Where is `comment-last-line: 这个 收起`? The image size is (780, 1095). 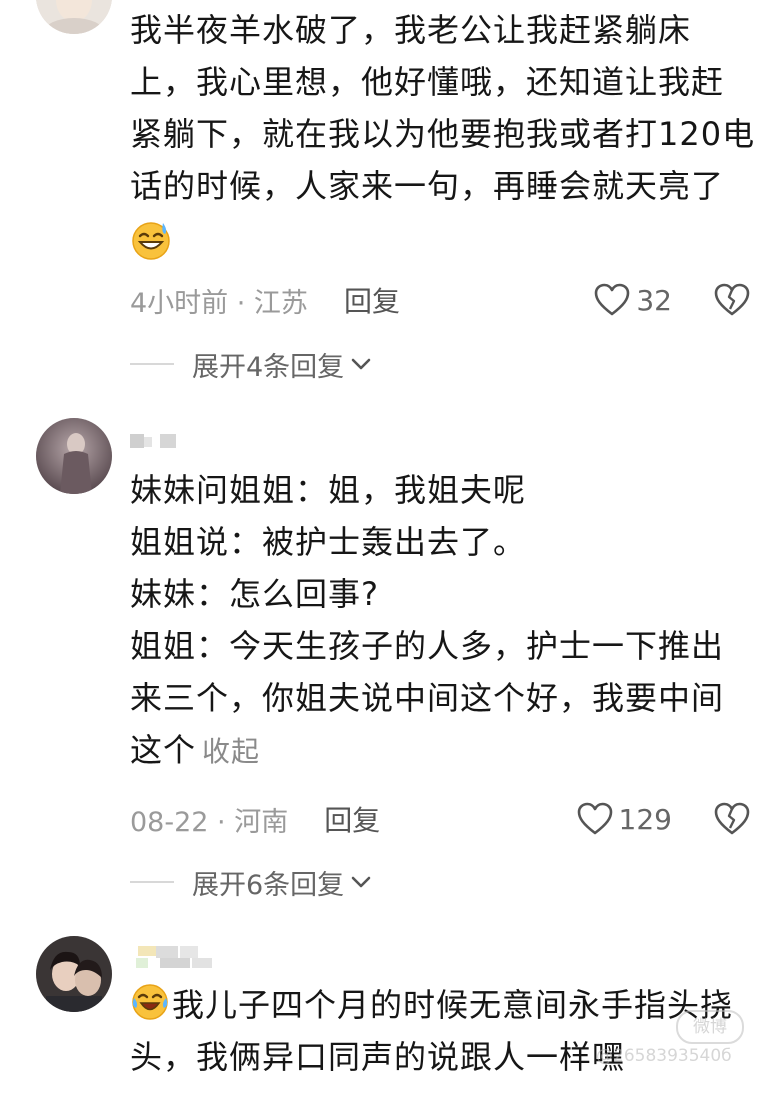 comment-last-line: 这个 收起 is located at coordinates (440, 751).